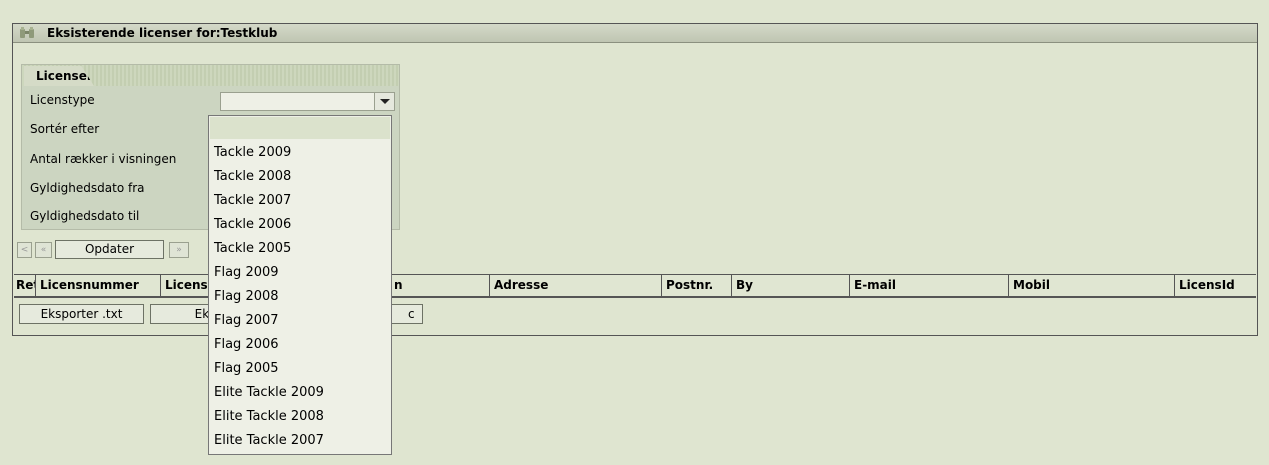 This screenshot has width=1269, height=465. What do you see at coordinates (24, 285) in the screenshot?
I see `col-ret: Ret` at bounding box center [24, 285].